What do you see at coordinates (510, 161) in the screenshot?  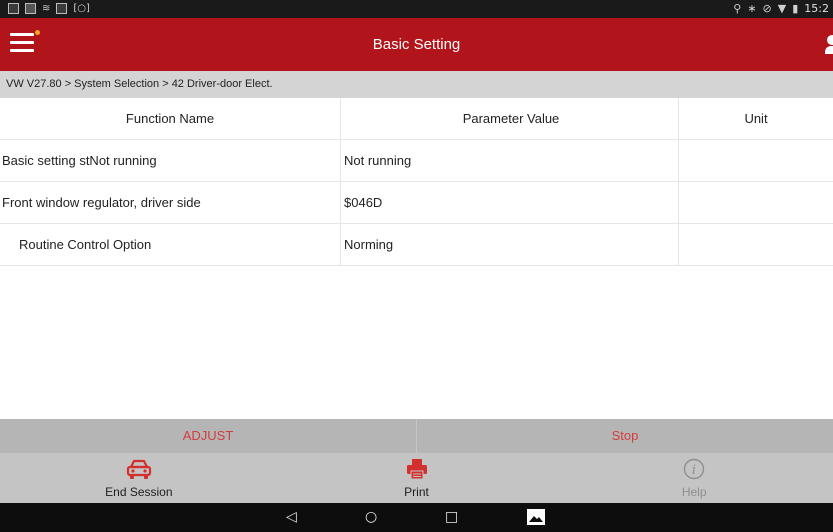 I see `parameter-value-cell: Not running` at bounding box center [510, 161].